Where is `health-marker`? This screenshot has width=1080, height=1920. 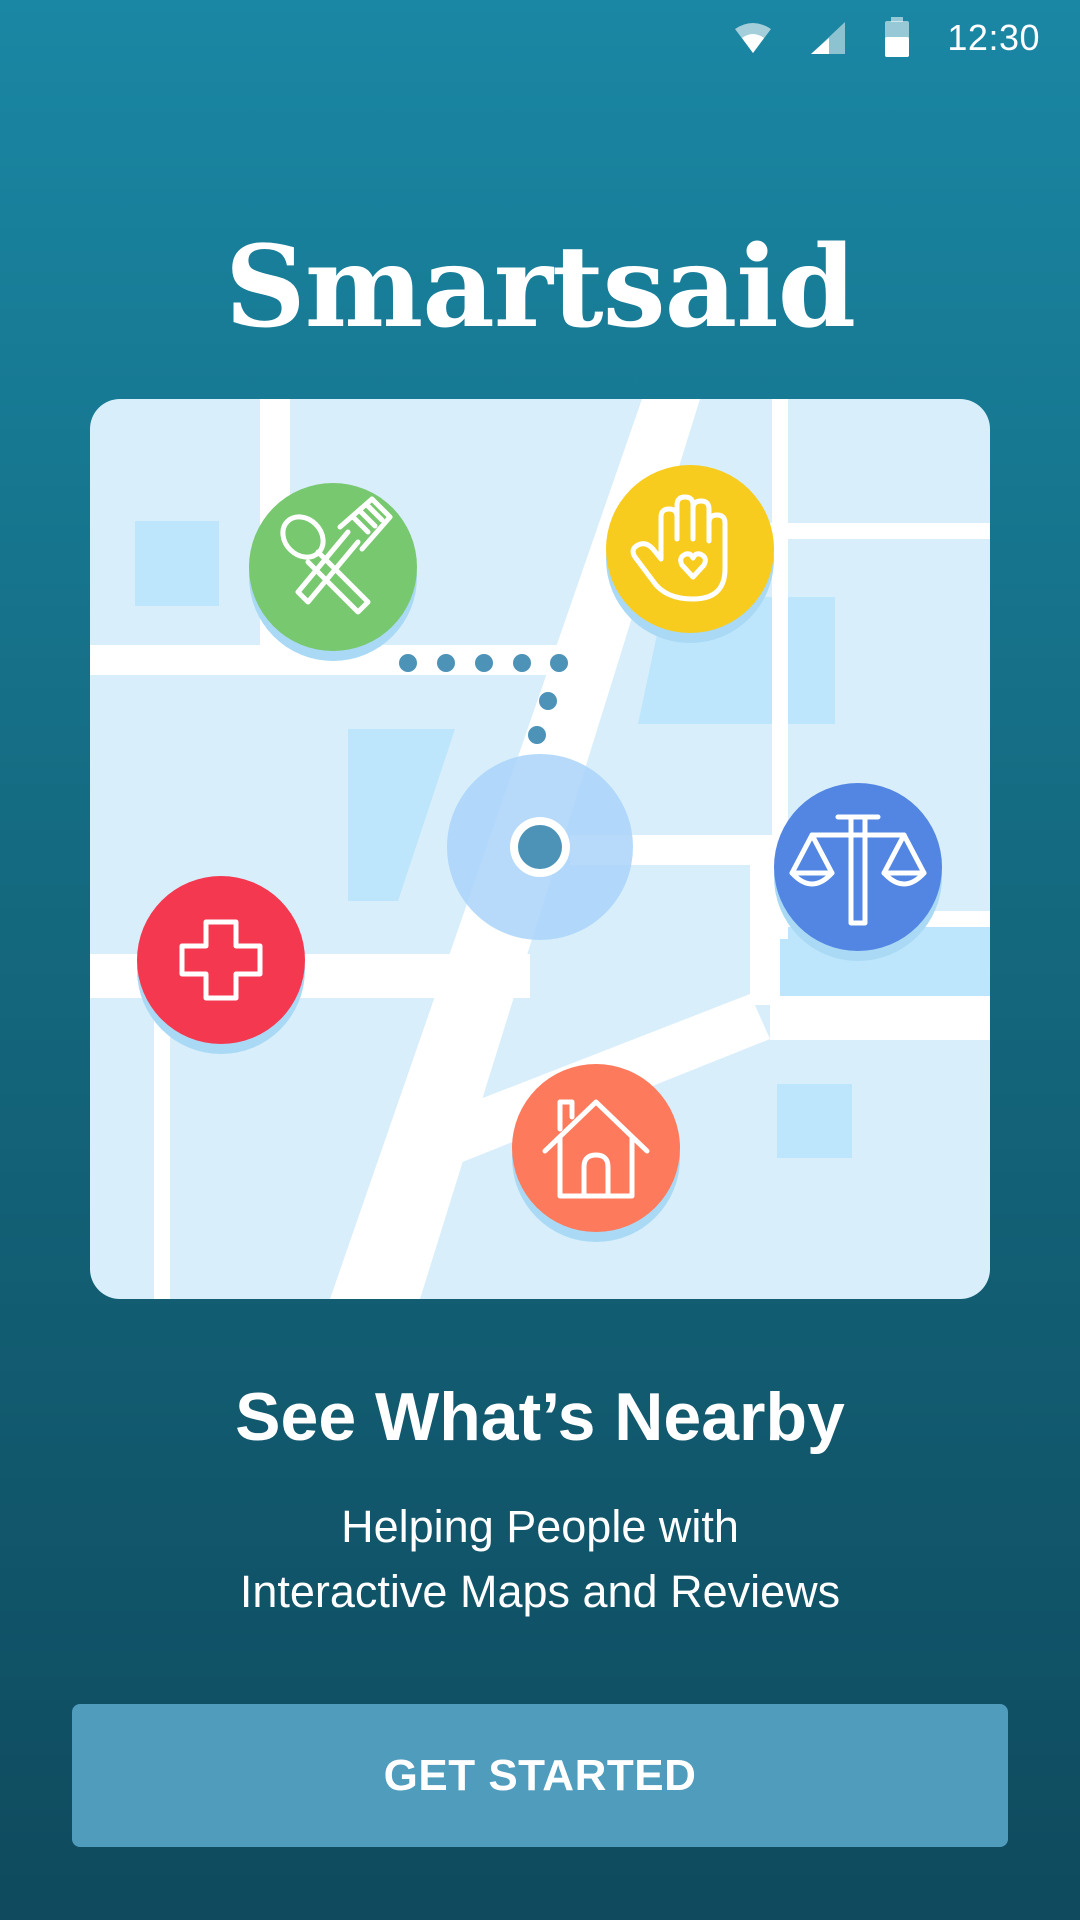
health-marker is located at coordinates (221, 965).